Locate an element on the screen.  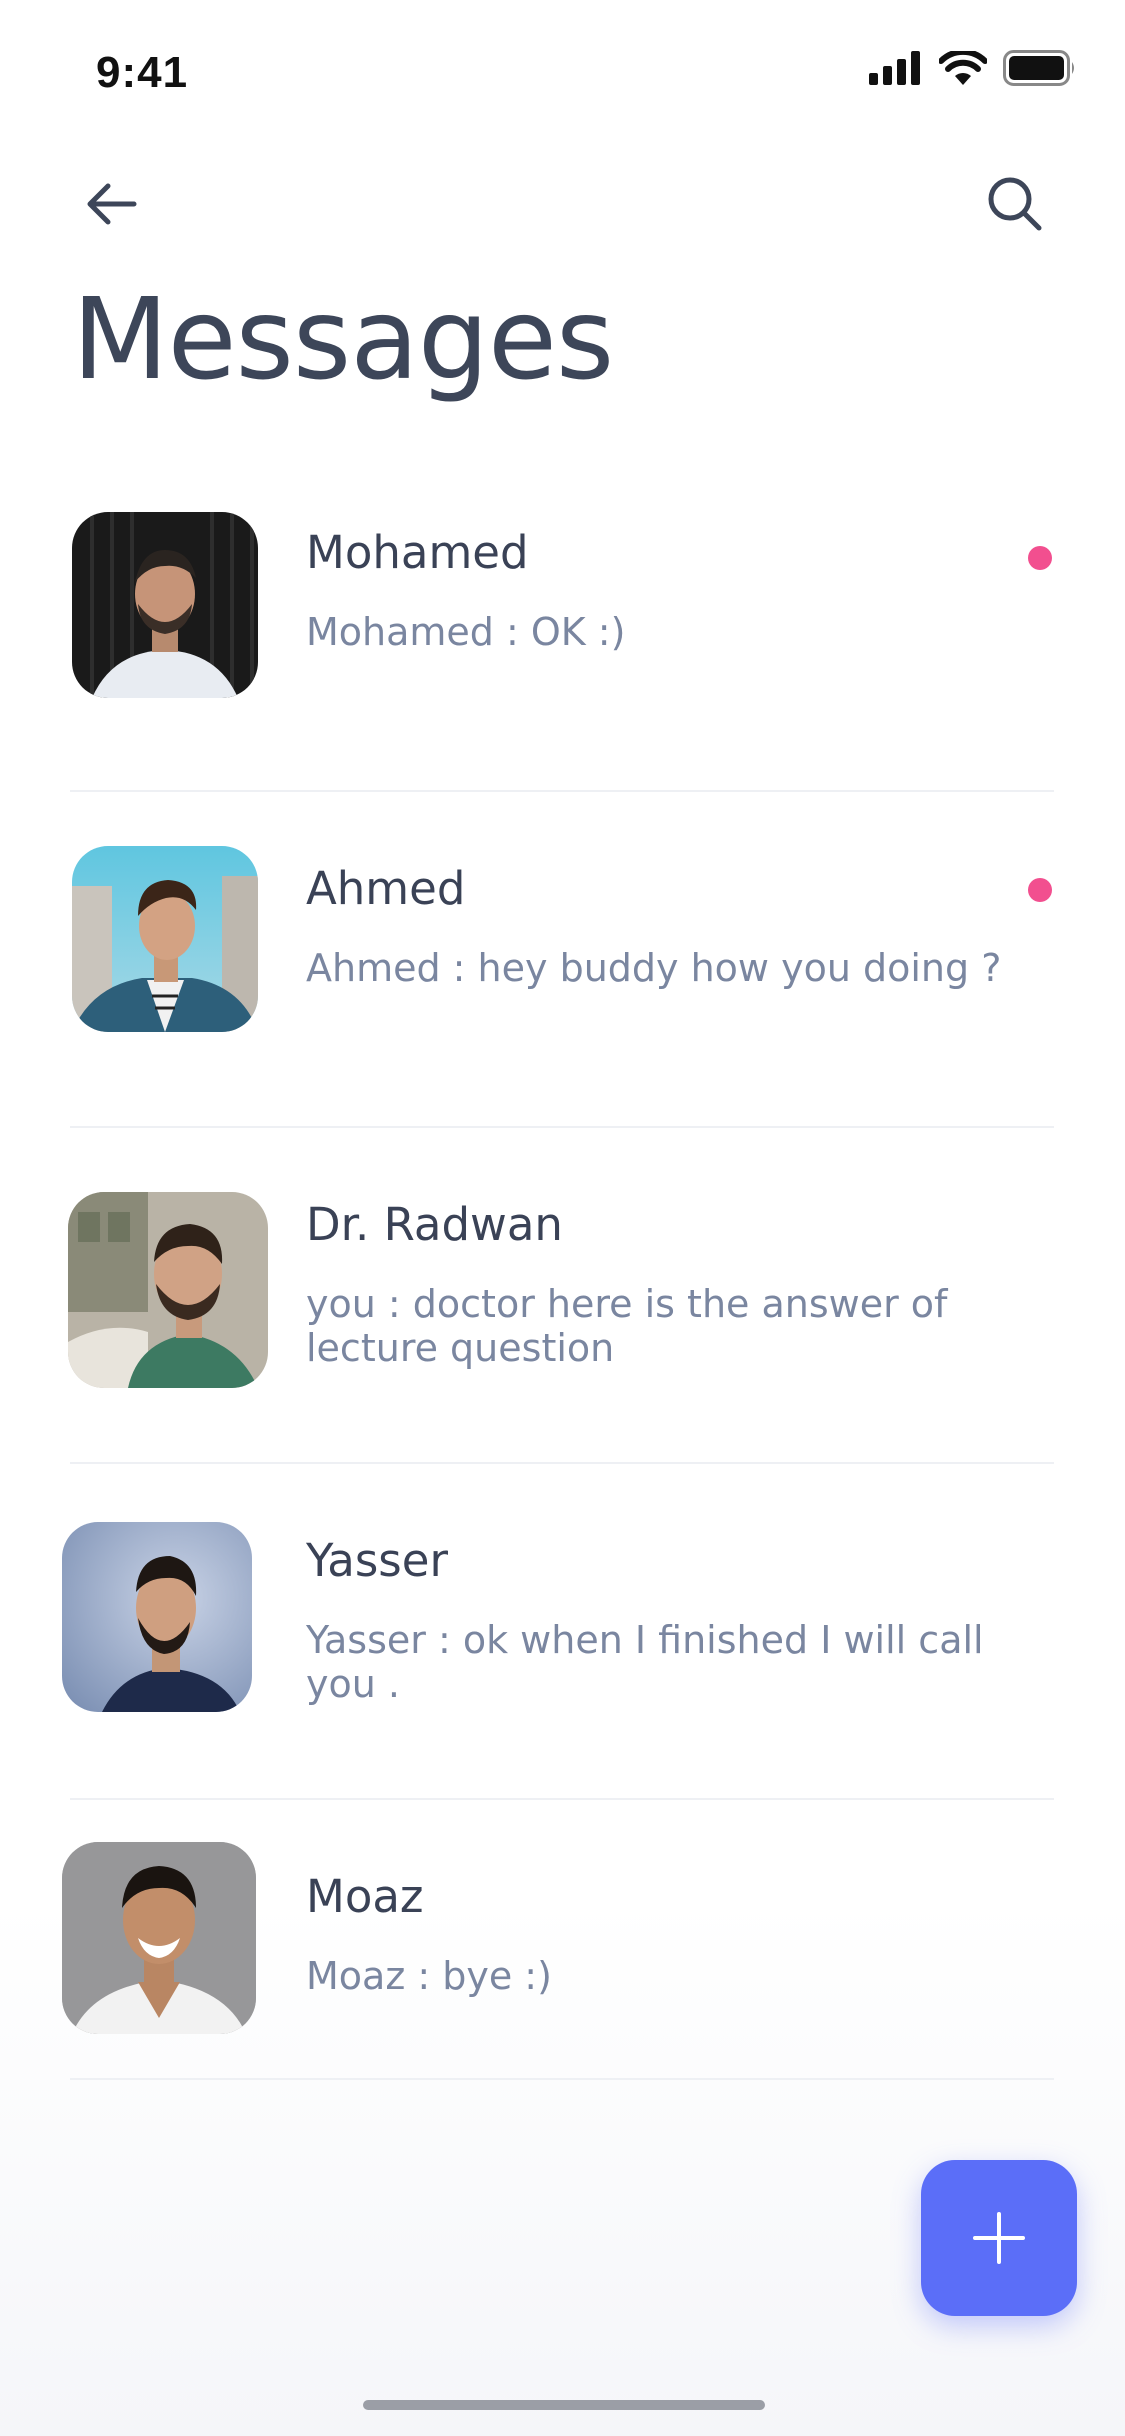
conversation-item-mohamed: Mohamed Mohamed : OK :) is located at coordinates (562, 648).